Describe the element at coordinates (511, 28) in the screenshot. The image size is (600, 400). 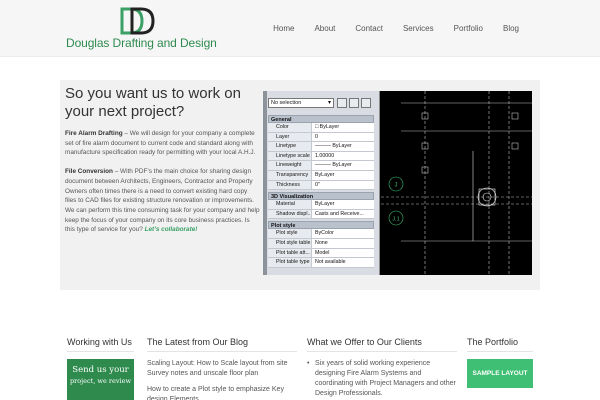
I see `nav-blog: Blog` at that location.